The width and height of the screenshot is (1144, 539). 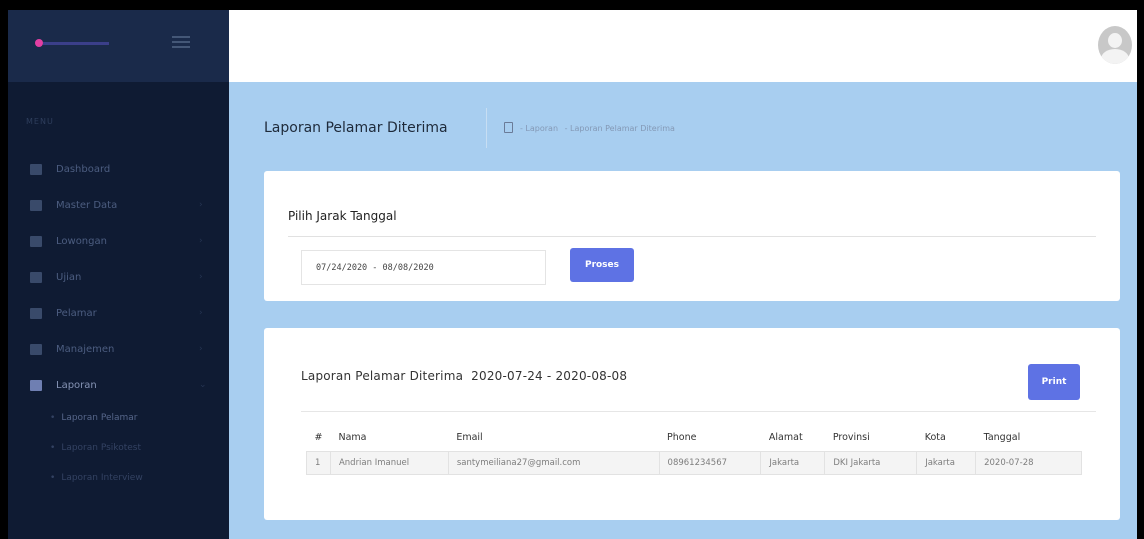 I want to click on sidebar-item-pelamar: Pelamar ›, so click(x=118, y=313).